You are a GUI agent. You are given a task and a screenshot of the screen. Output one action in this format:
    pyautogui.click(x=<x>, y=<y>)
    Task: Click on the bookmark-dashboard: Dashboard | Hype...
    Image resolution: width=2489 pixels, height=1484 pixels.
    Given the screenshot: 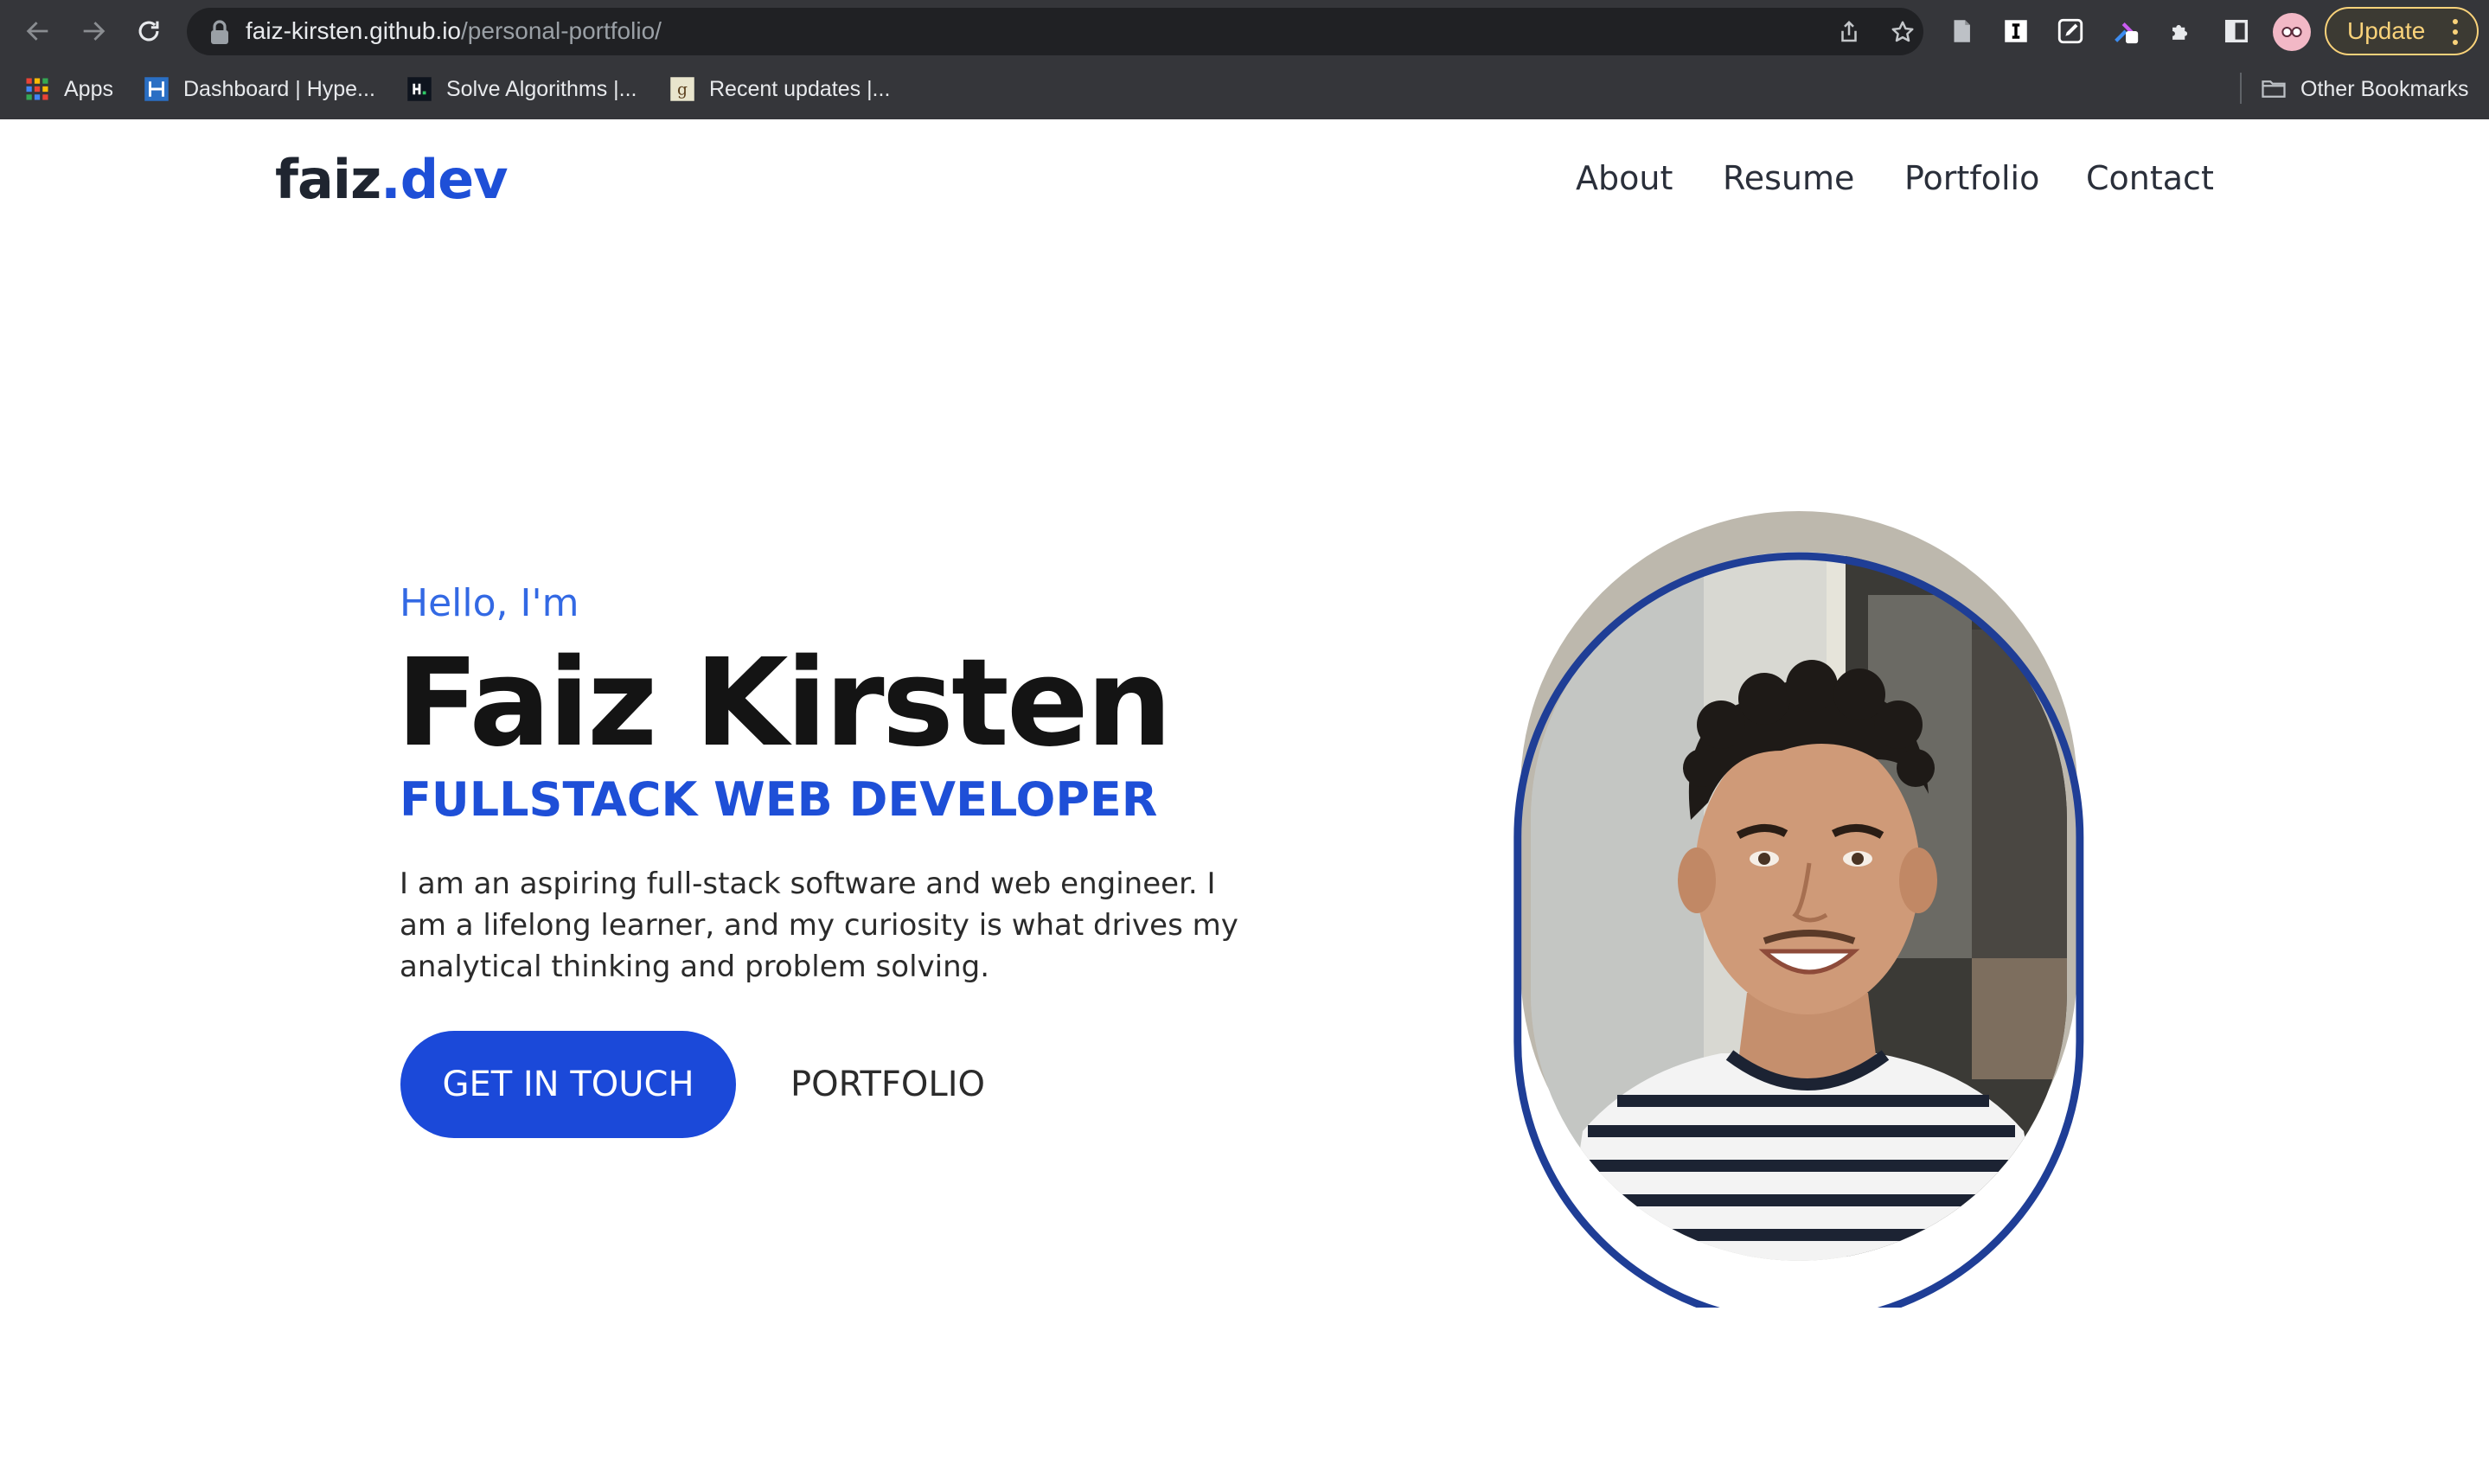 What is the action you would take?
    pyautogui.click(x=259, y=89)
    